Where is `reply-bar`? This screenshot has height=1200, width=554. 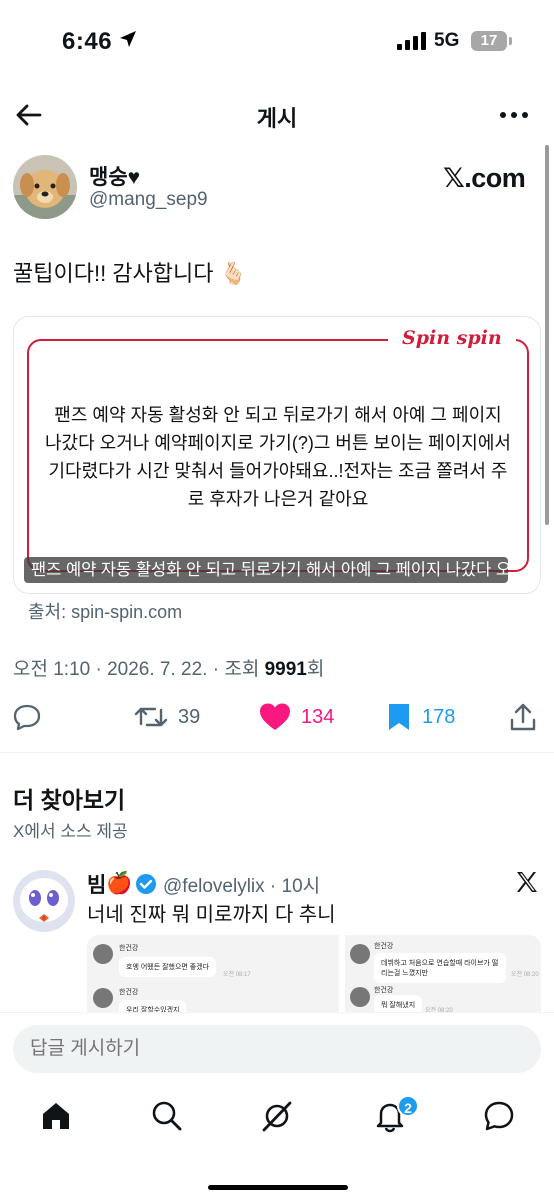
reply-bar is located at coordinates (277, 1047).